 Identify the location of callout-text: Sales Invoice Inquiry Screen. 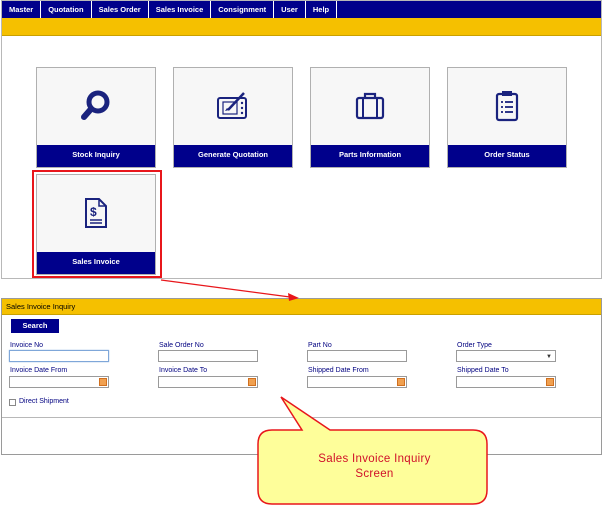
(374, 467).